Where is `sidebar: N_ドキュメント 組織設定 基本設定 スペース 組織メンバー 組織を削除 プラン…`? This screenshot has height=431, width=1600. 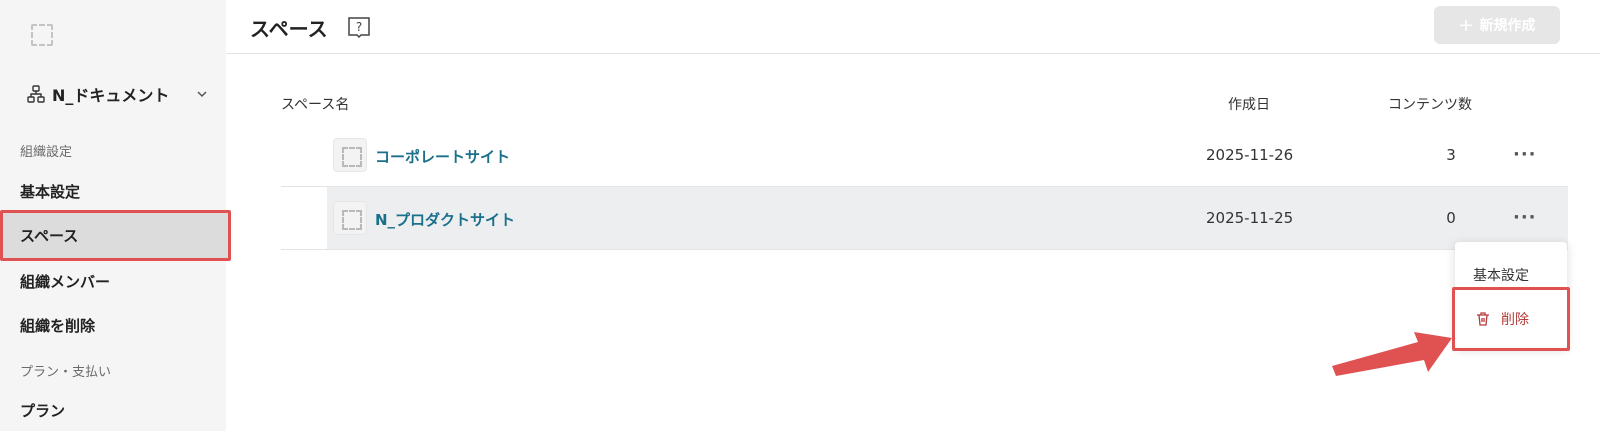 sidebar: N_ドキュメント 組織設定 基本設定 スペース 組織メンバー 組織を削除 プラン… is located at coordinates (115, 215).